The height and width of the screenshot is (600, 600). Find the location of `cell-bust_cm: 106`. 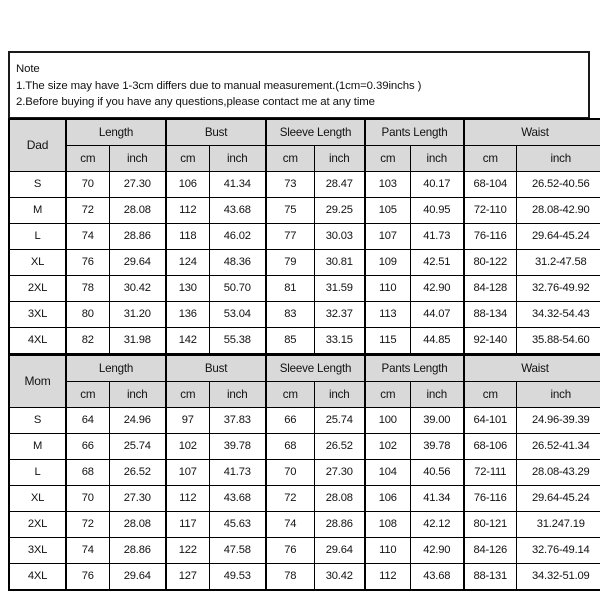

cell-bust_cm: 106 is located at coordinates (187, 184).